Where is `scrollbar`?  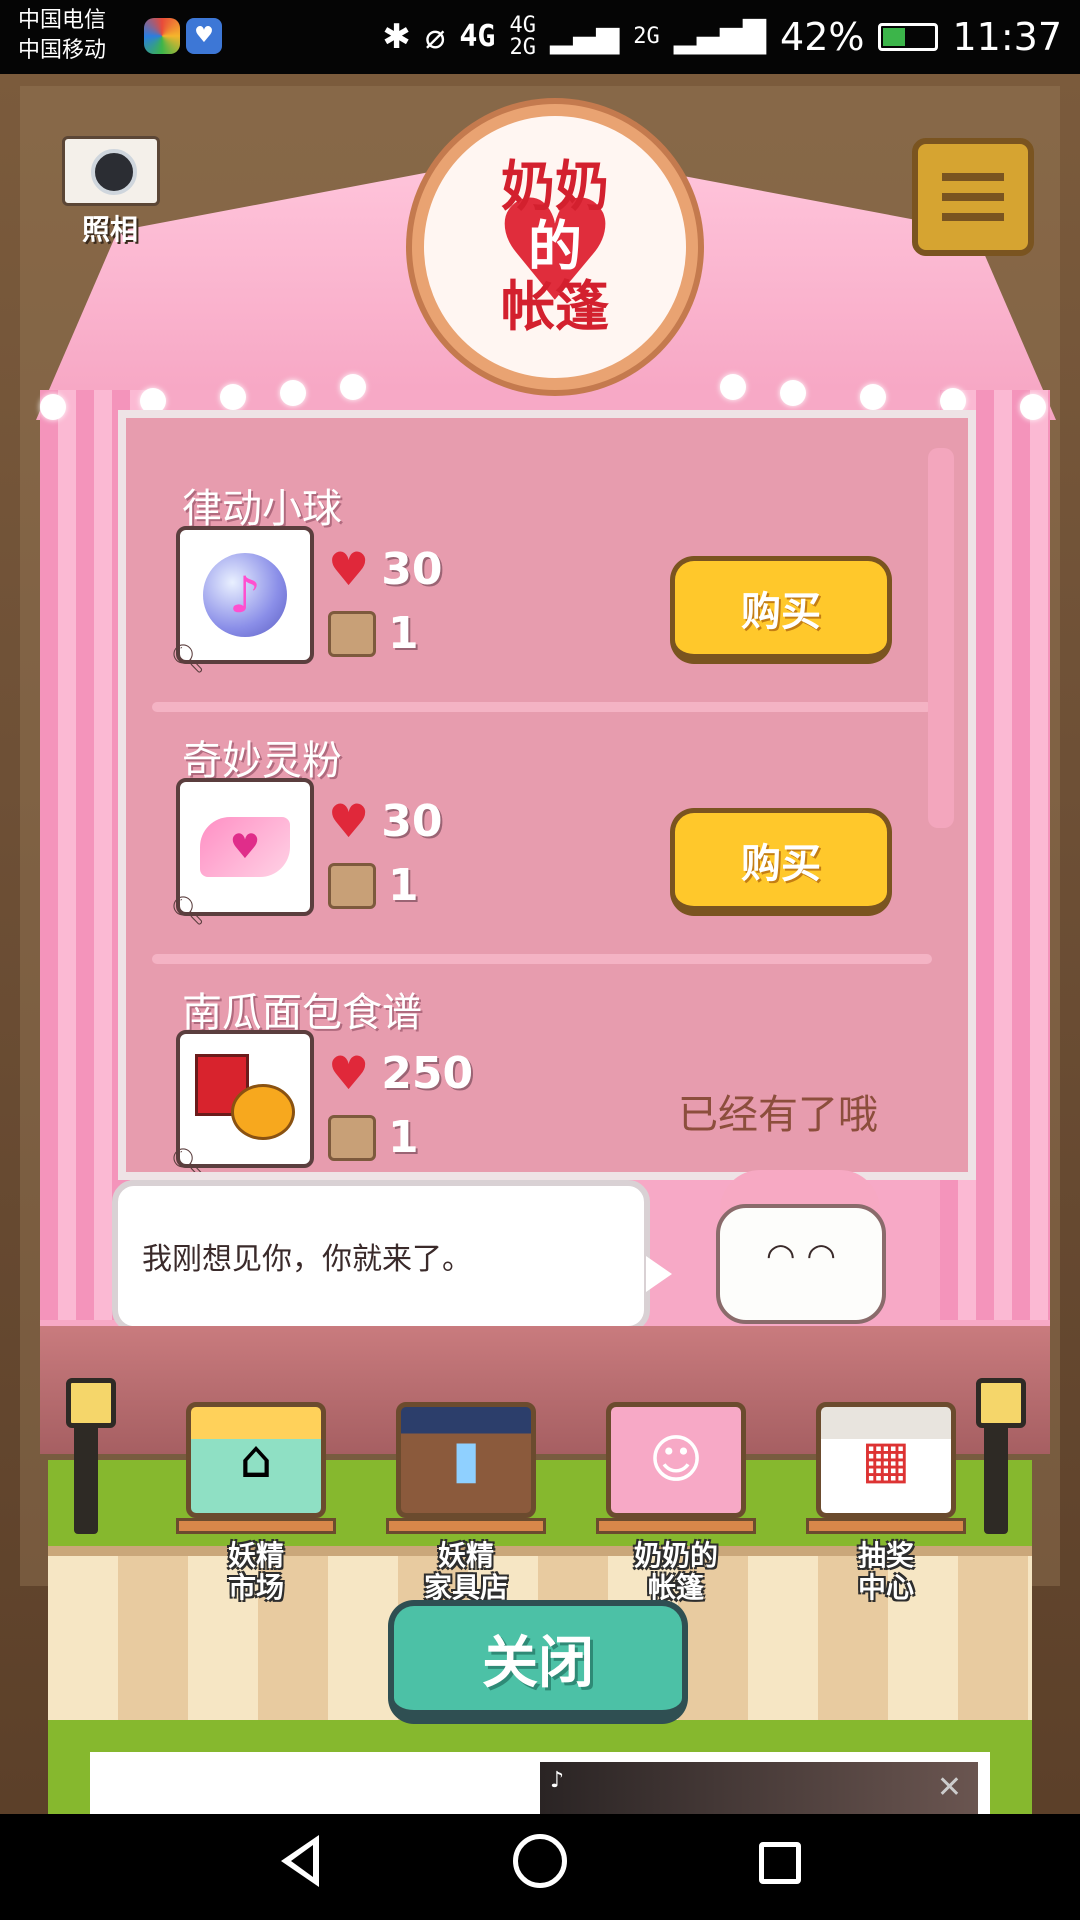 scrollbar is located at coordinates (941, 638).